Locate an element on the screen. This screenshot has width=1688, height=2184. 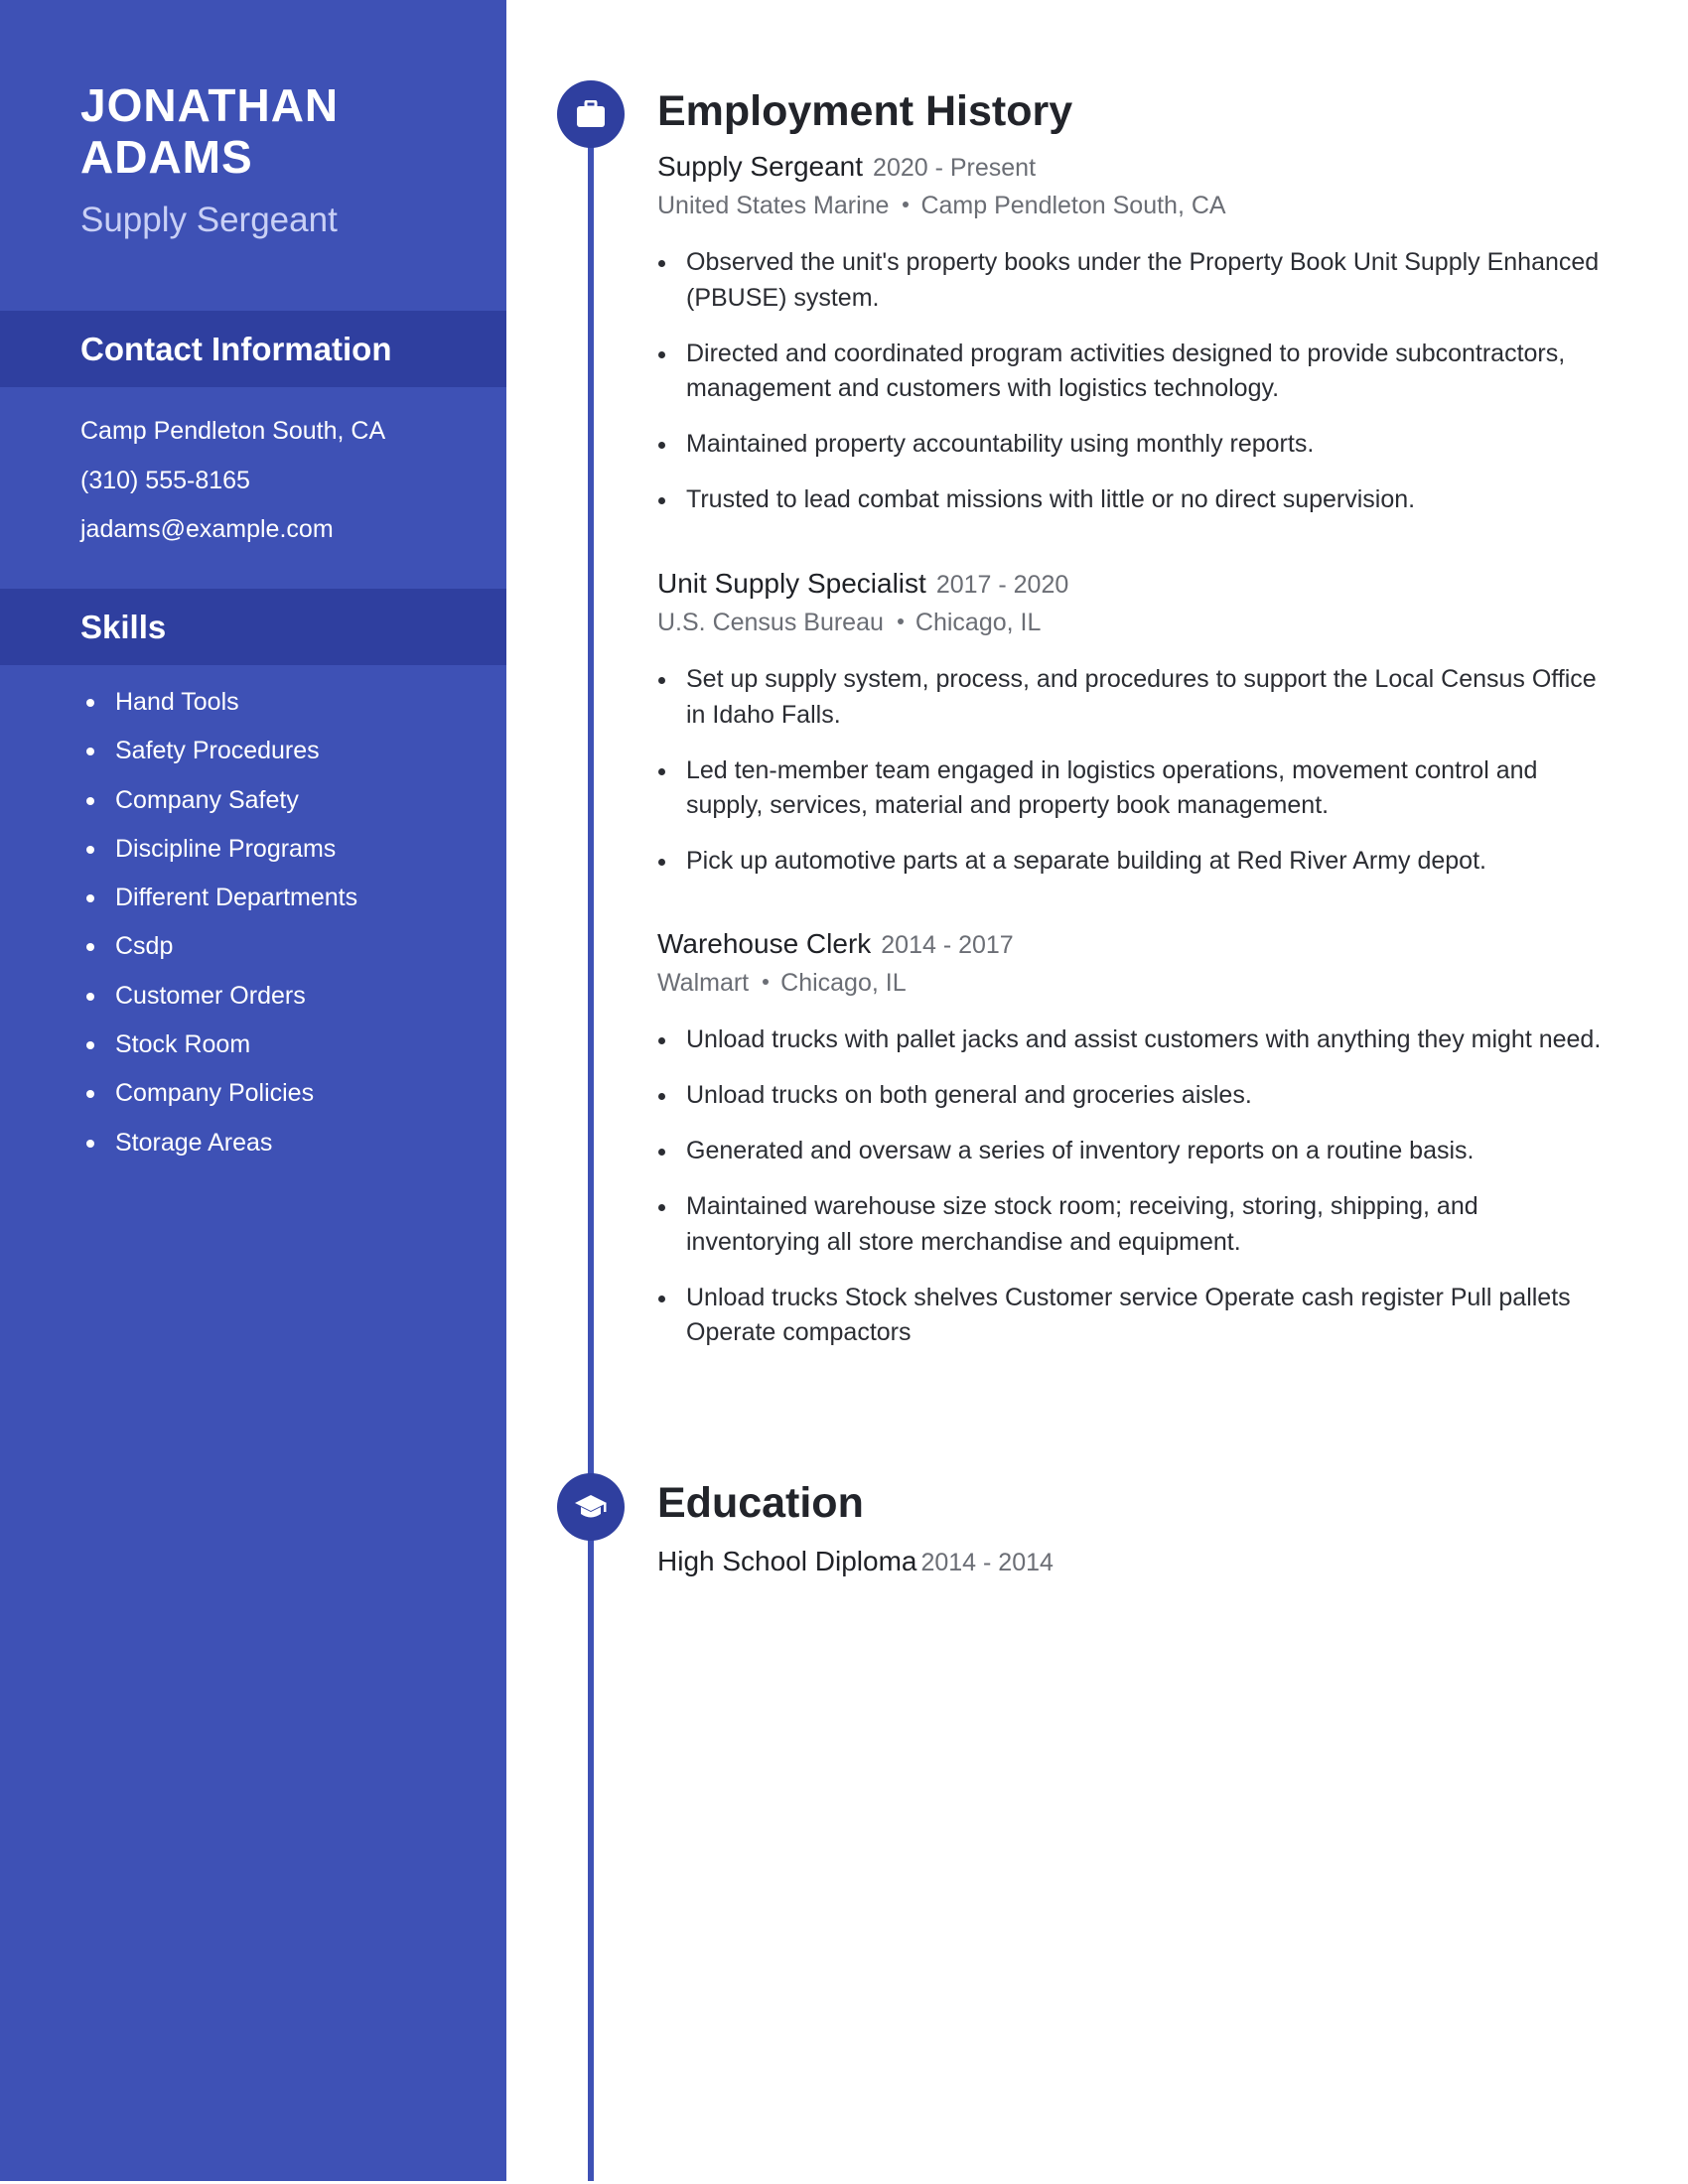
education-entry: High School Diploma 2014 - 2014 is located at coordinates (855, 1562).